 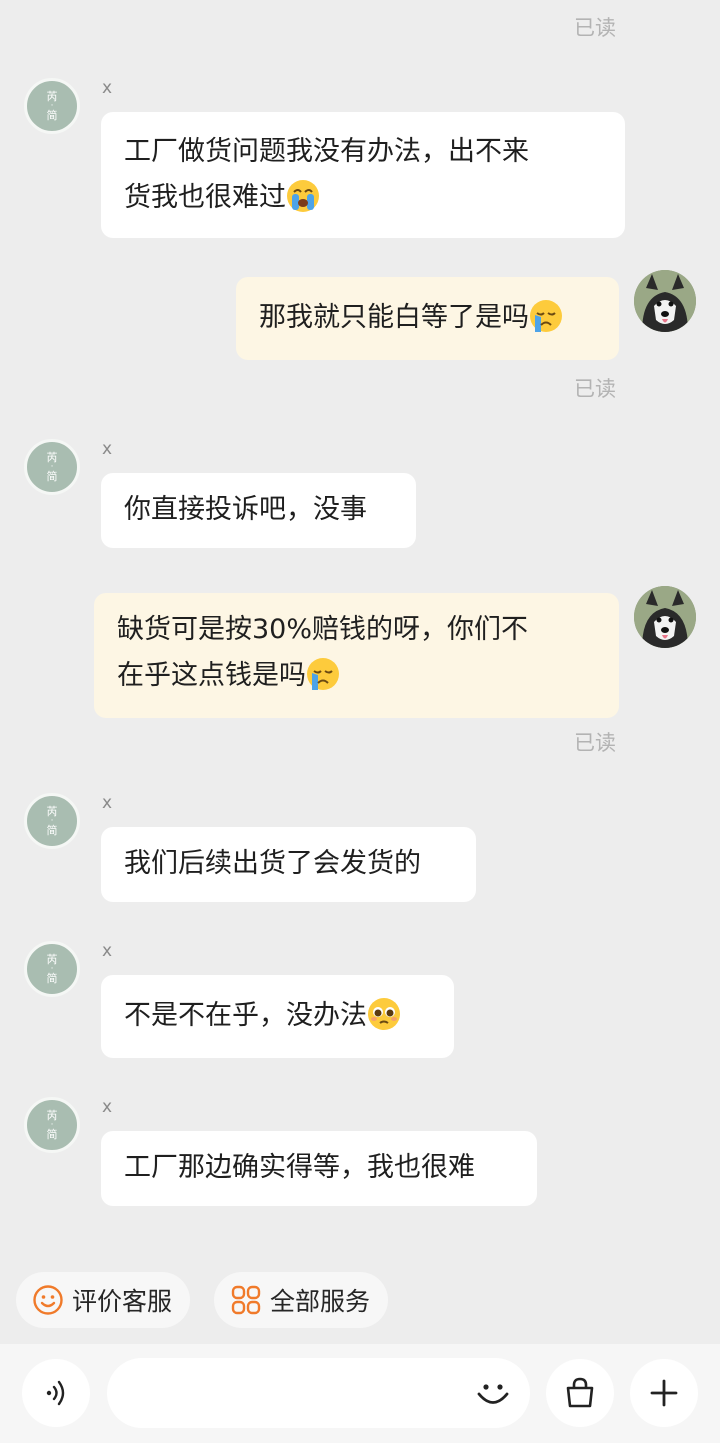 I want to click on message-bubble: 那我就只能白等了是吗, so click(x=427, y=318).